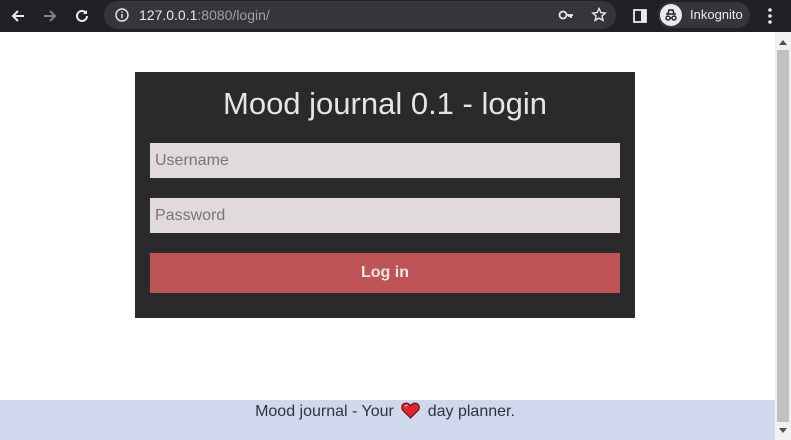 Image resolution: width=791 pixels, height=440 pixels. I want to click on scroll-down-button, so click(783, 430).